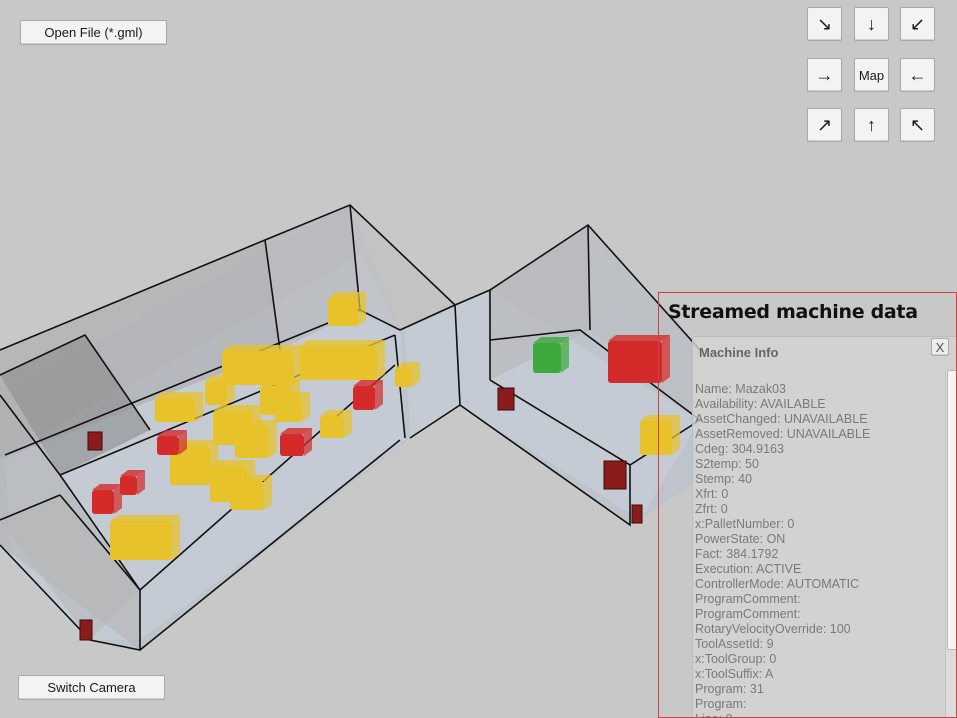 The height and width of the screenshot is (718, 957). Describe the element at coordinates (721, 704) in the screenshot. I see `machine-info-line: Program:` at that location.